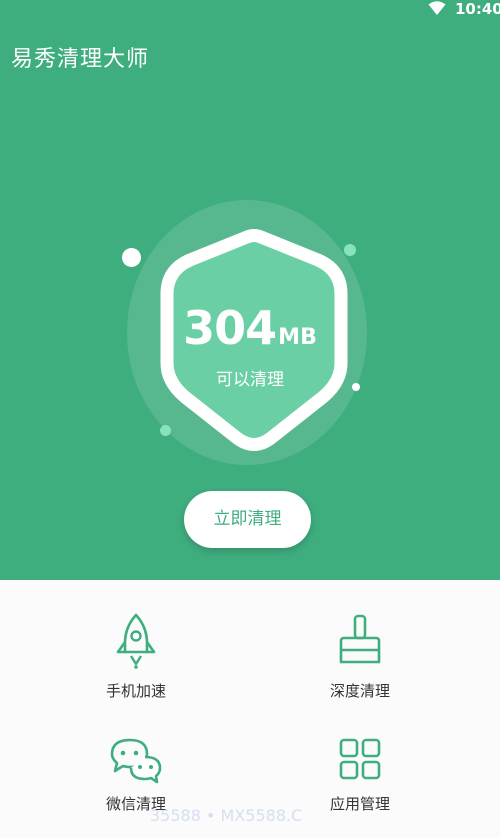 The width and height of the screenshot is (500, 838). I want to click on watermark: 35588 • MX5588.C, so click(226, 815).